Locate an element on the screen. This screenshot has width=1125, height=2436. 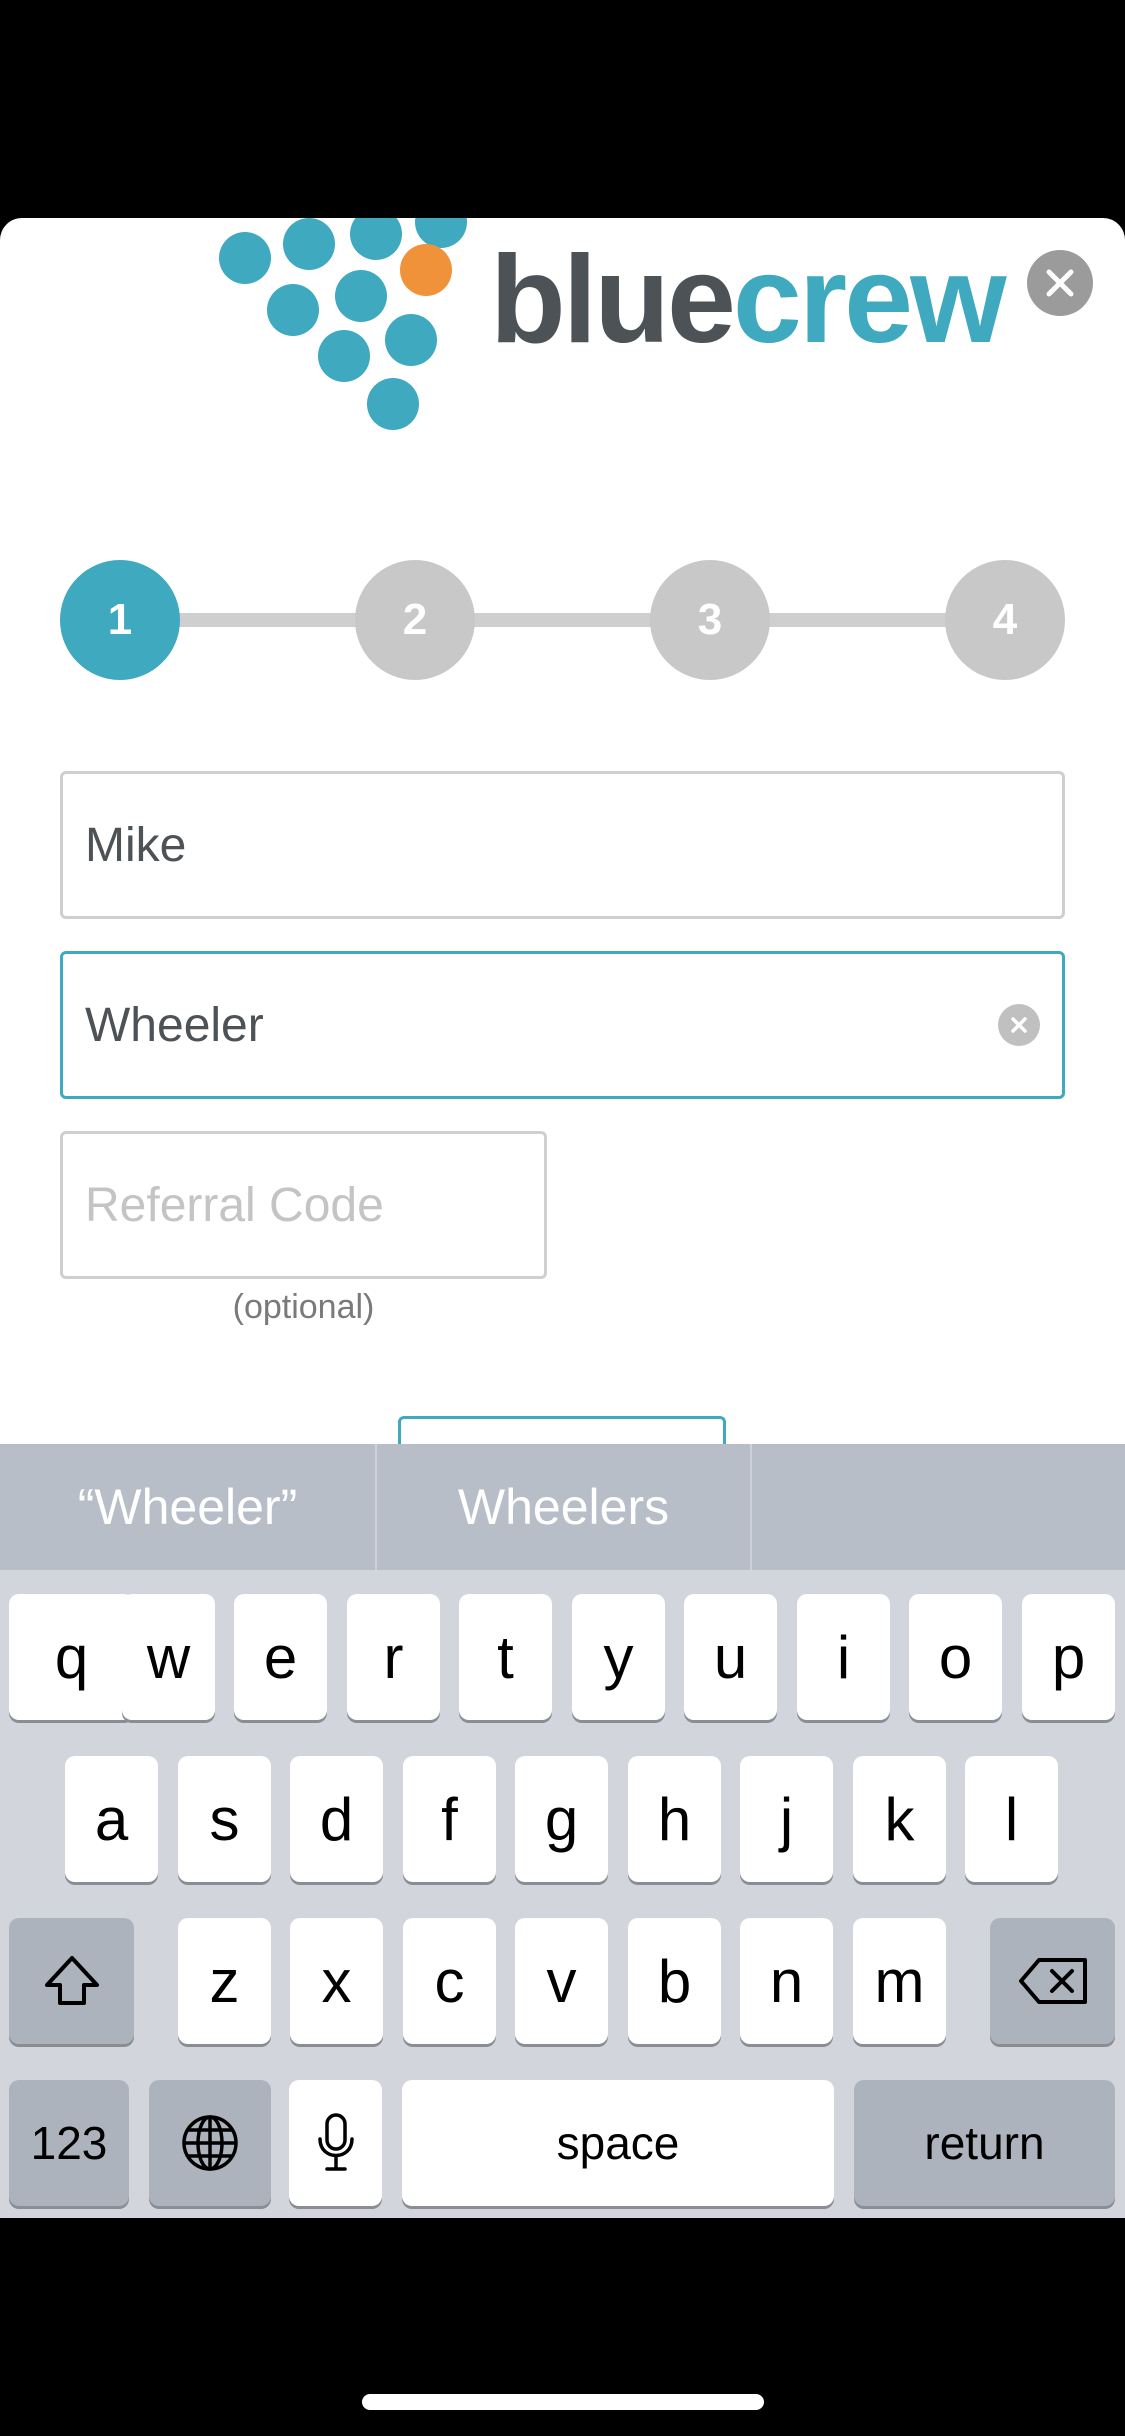
step-3: 3 is located at coordinates (710, 620).